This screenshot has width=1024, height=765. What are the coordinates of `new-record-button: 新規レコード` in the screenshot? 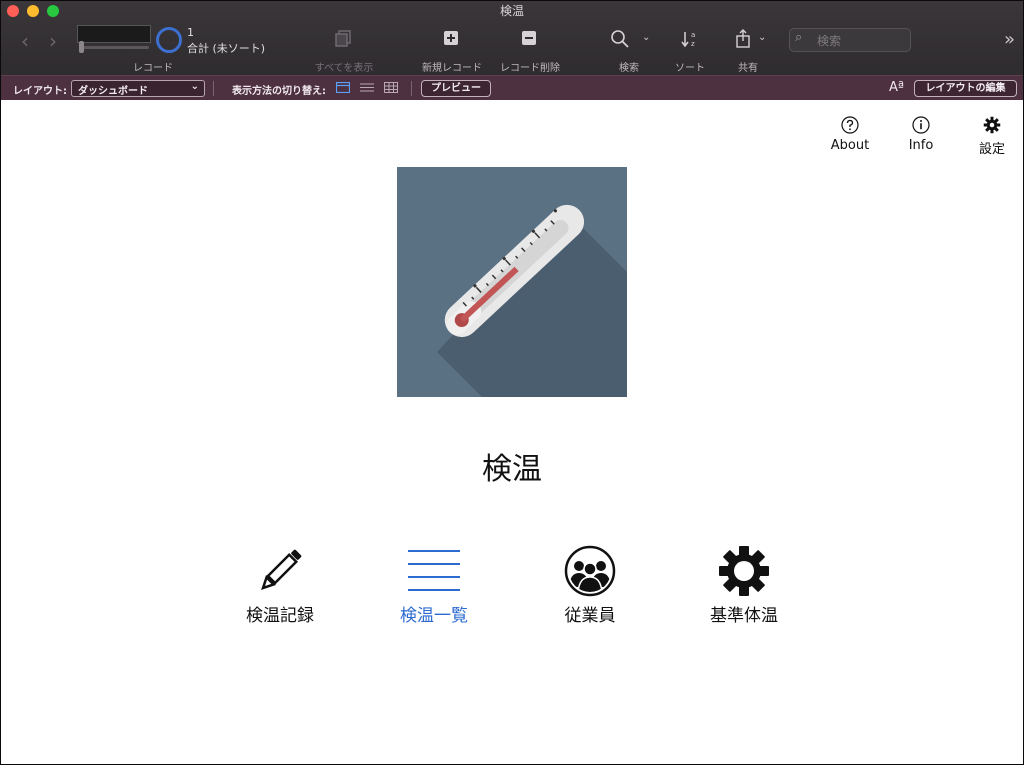 It's located at (452, 66).